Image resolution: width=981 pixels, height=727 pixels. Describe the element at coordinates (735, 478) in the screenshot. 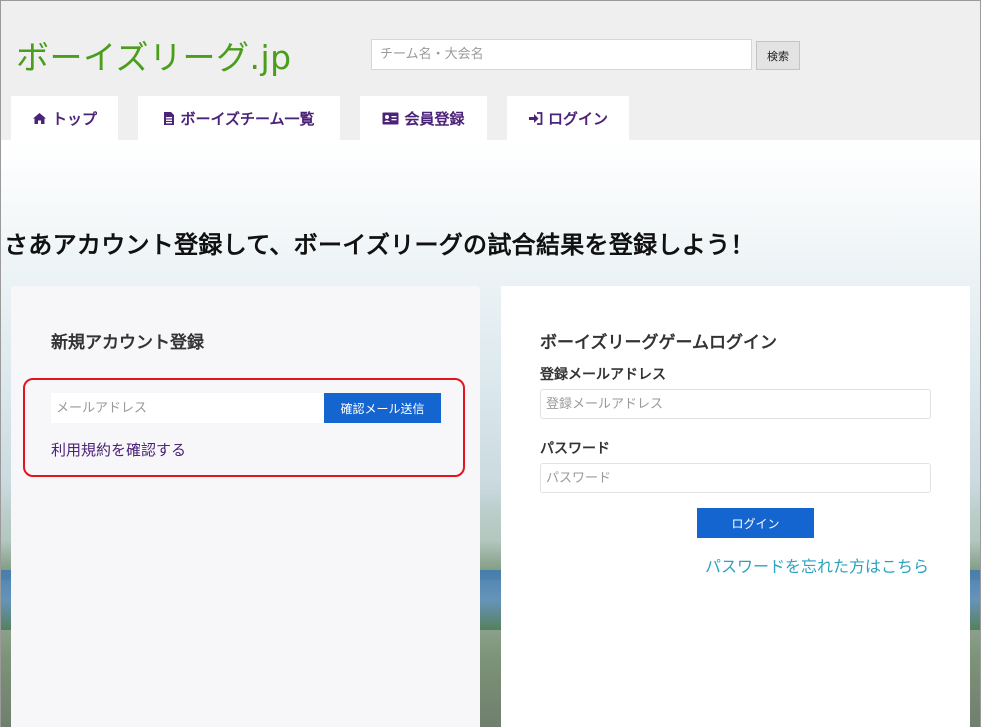

I see `password-input` at that location.